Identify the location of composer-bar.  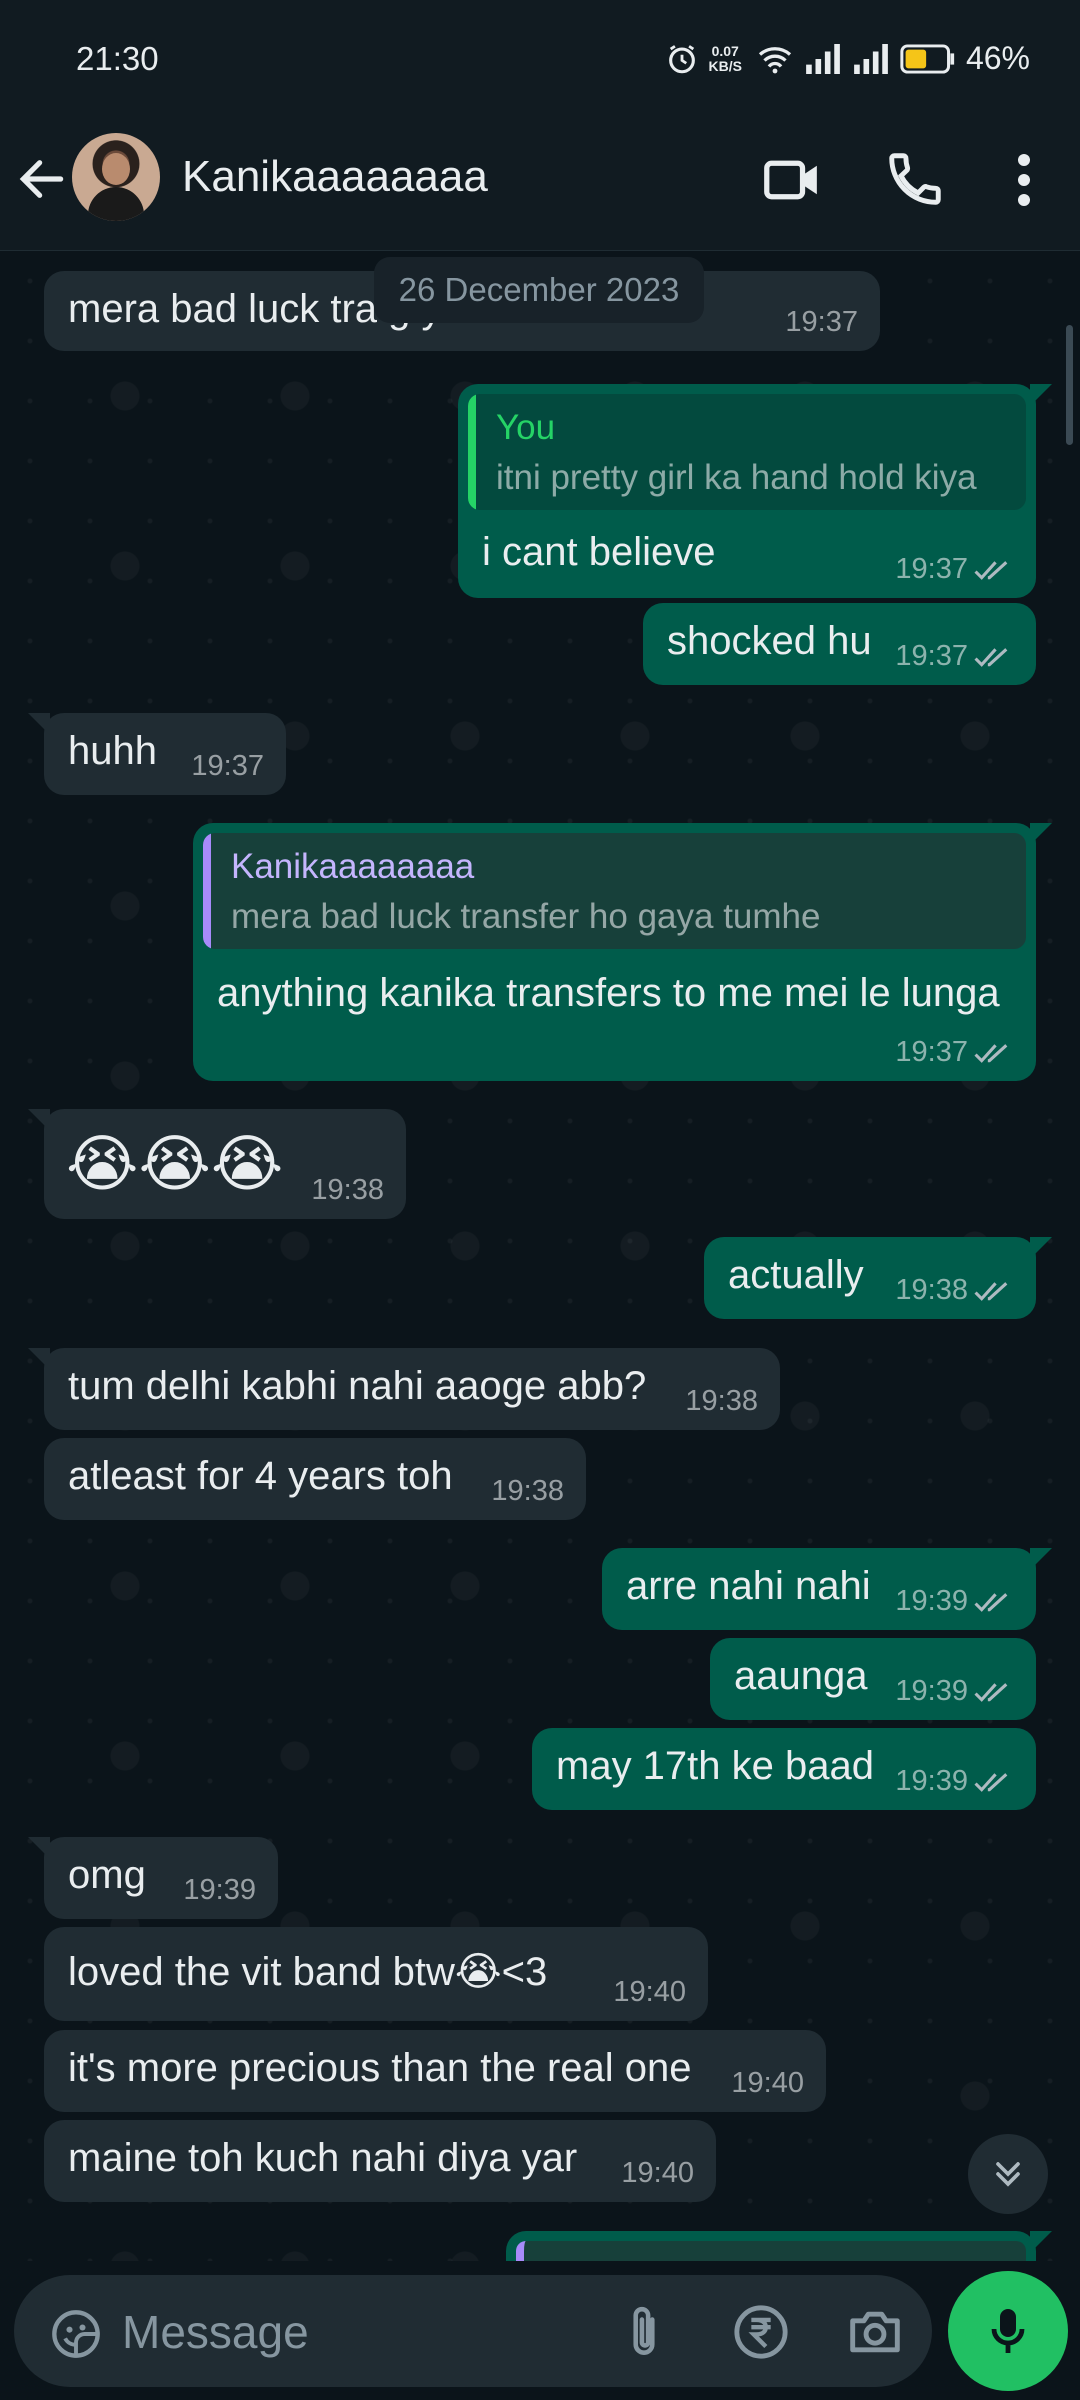
(540, 2330).